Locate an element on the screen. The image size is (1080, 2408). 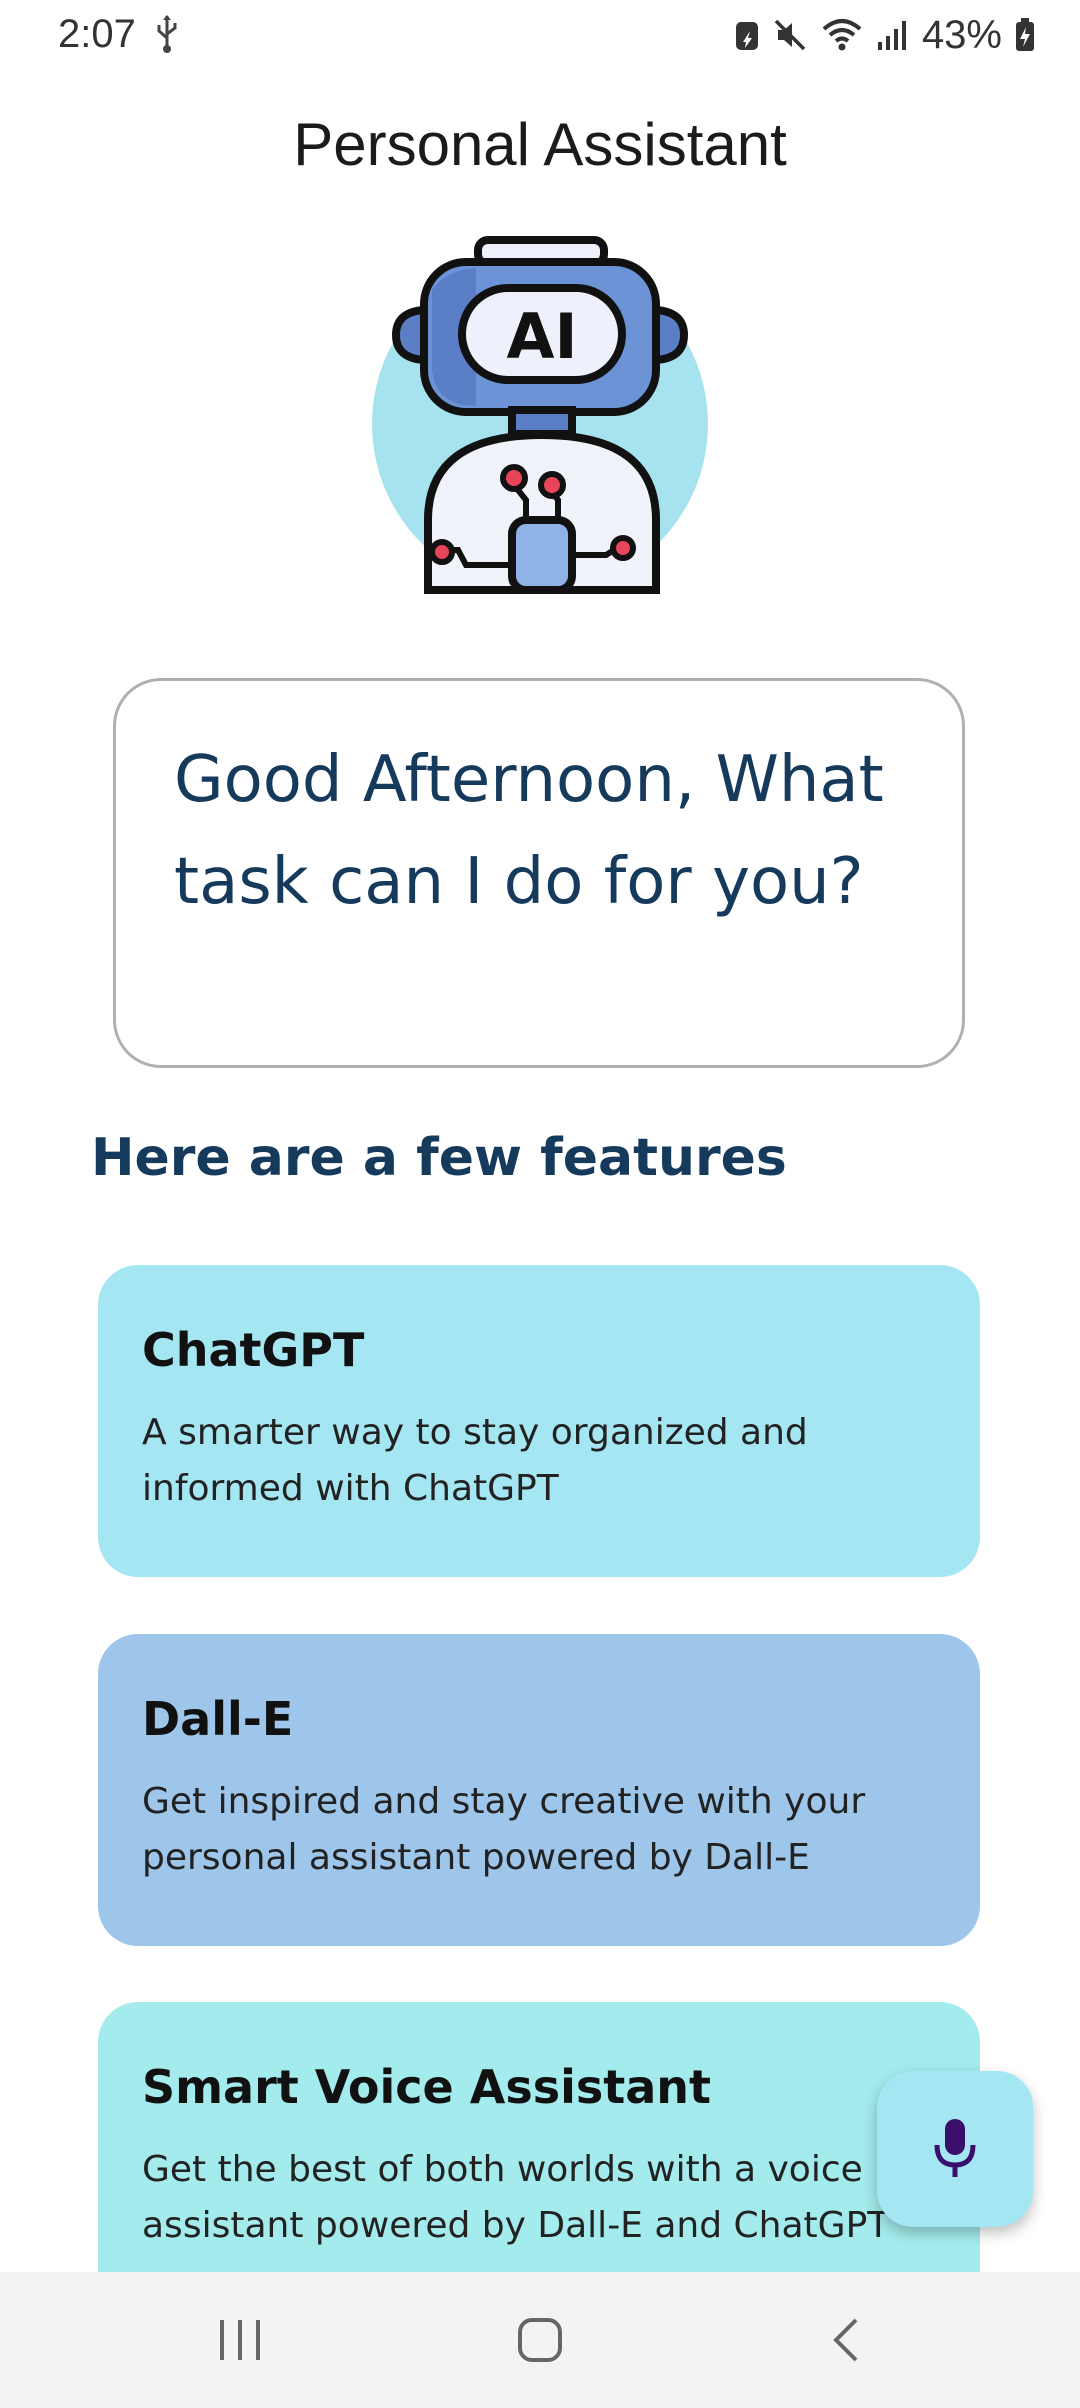
home-icon is located at coordinates (540, 2340).